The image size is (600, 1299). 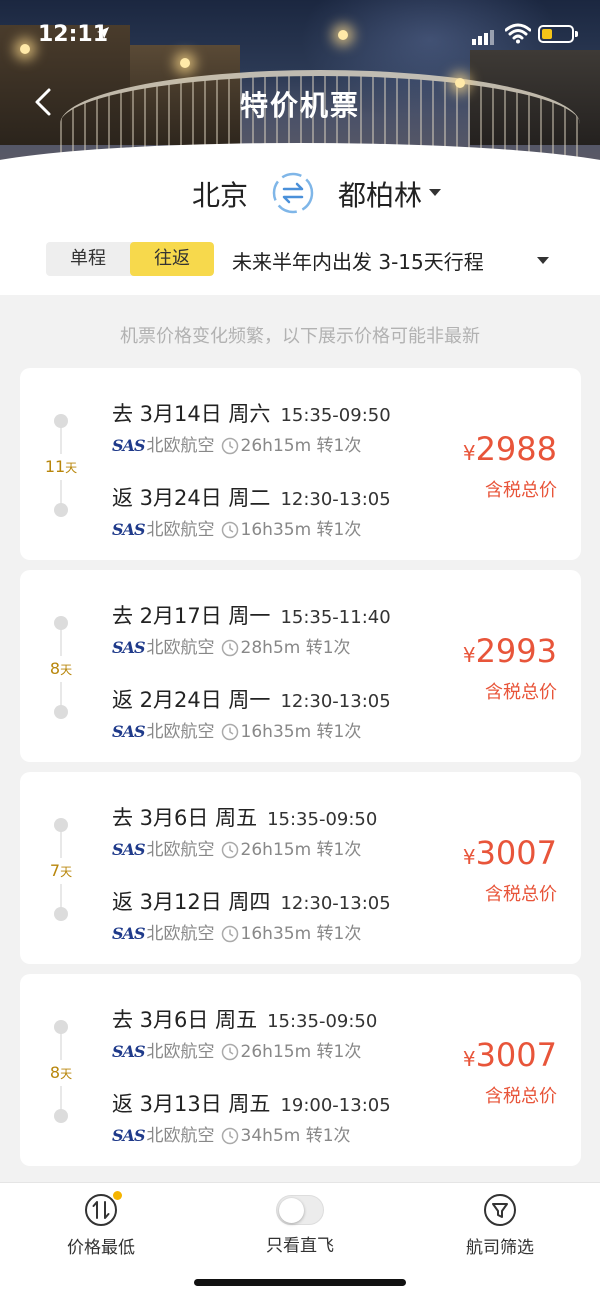 I want to click on return-times: 12:30-13:05, so click(x=335, y=499).